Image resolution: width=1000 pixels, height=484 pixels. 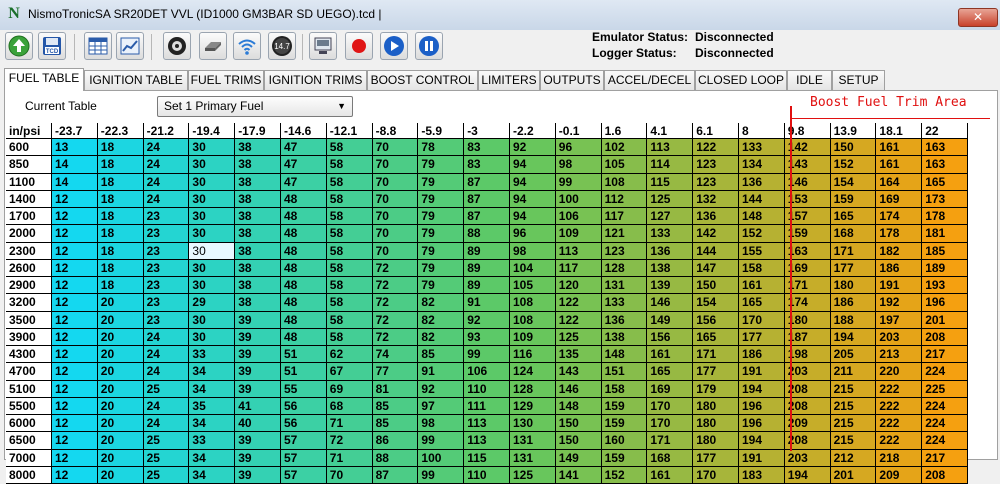 I want to click on table-cell: 224, so click(x=945, y=406).